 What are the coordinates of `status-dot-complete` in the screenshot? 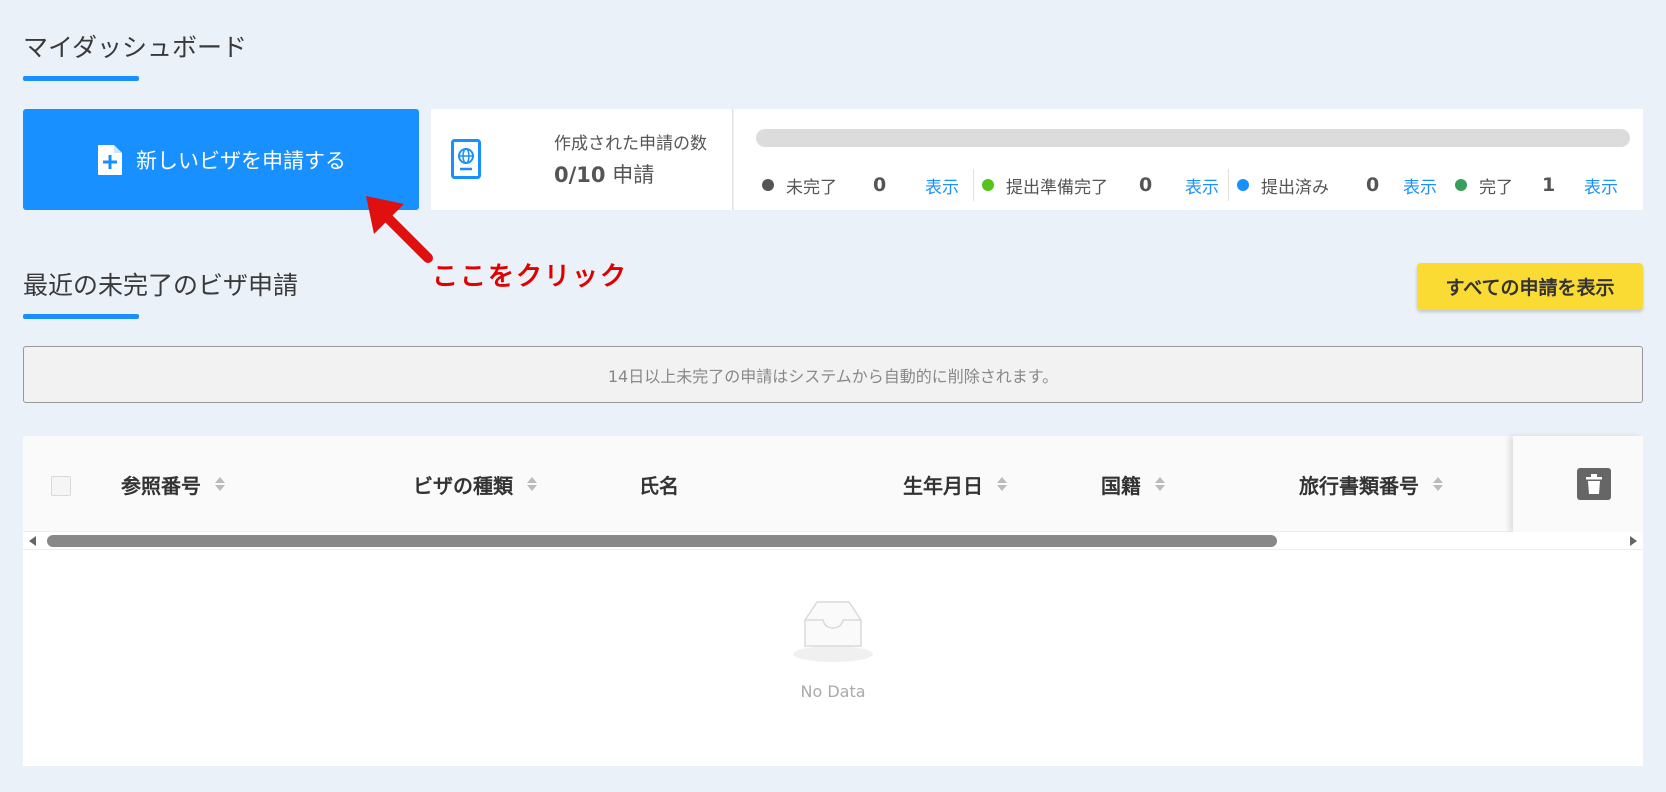 It's located at (1461, 185).